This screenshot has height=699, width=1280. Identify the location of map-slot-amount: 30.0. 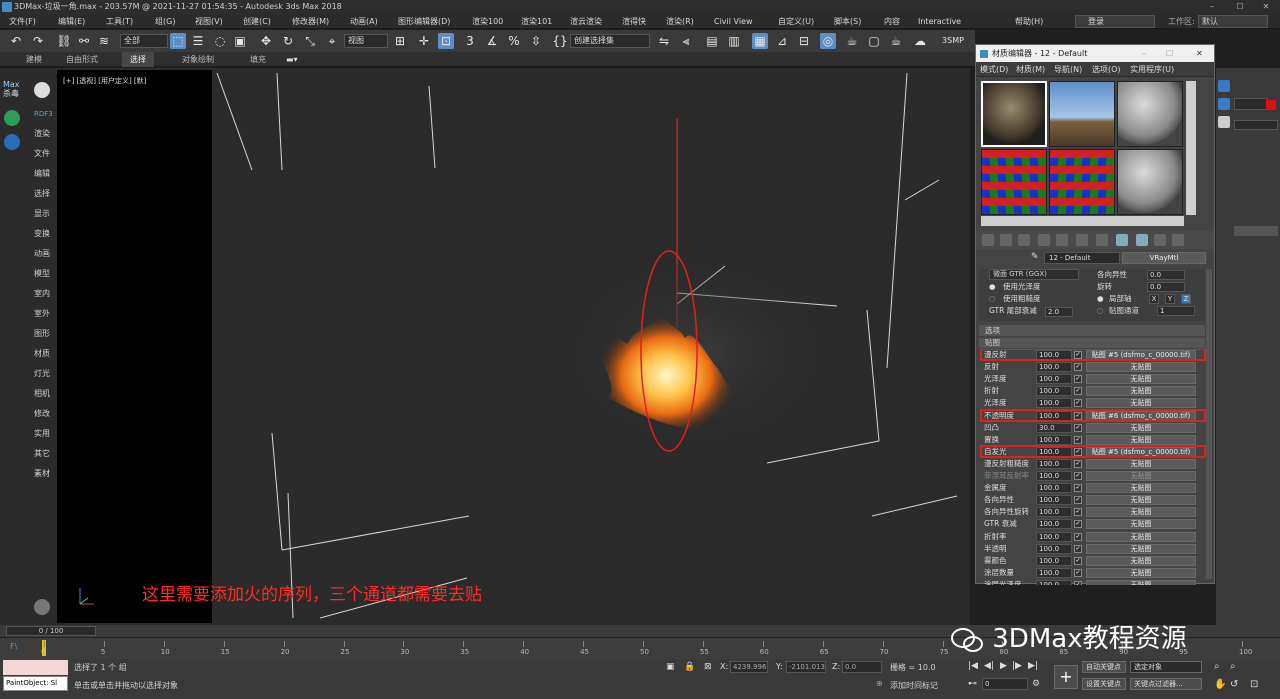
(1054, 427).